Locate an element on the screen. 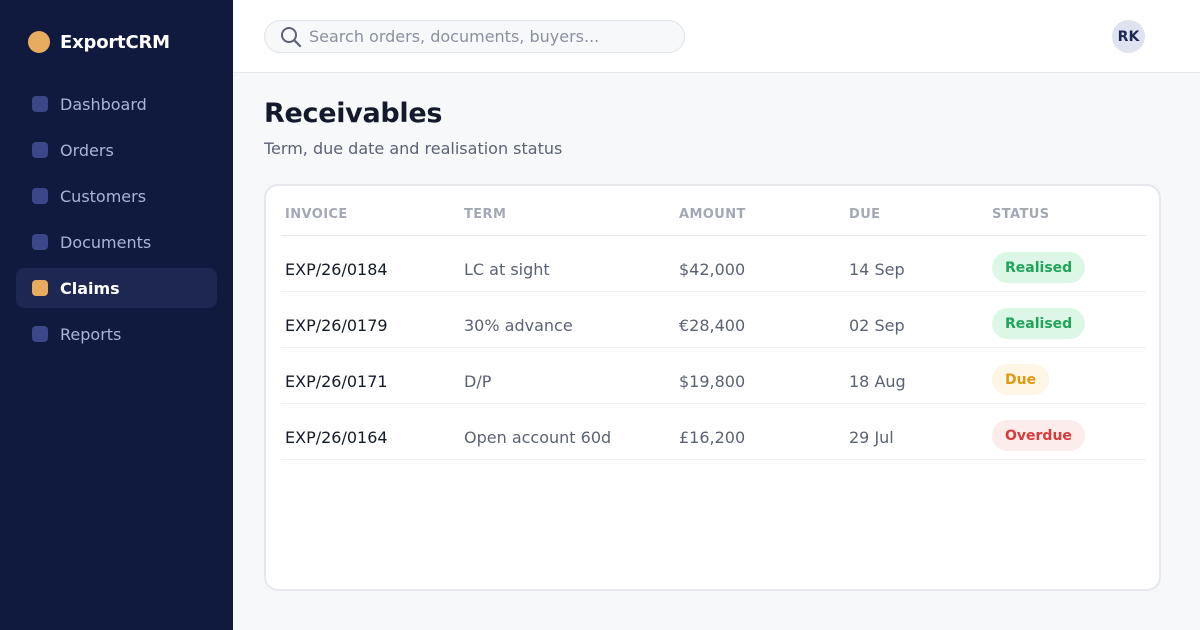  orders-icon is located at coordinates (40, 150).